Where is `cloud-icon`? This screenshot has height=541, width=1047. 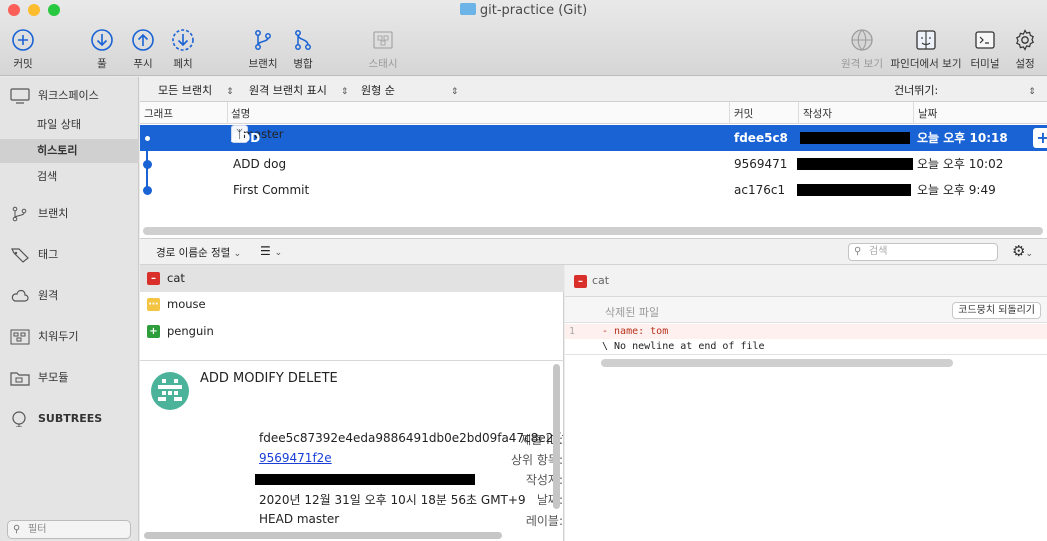
cloud-icon is located at coordinates (20, 295).